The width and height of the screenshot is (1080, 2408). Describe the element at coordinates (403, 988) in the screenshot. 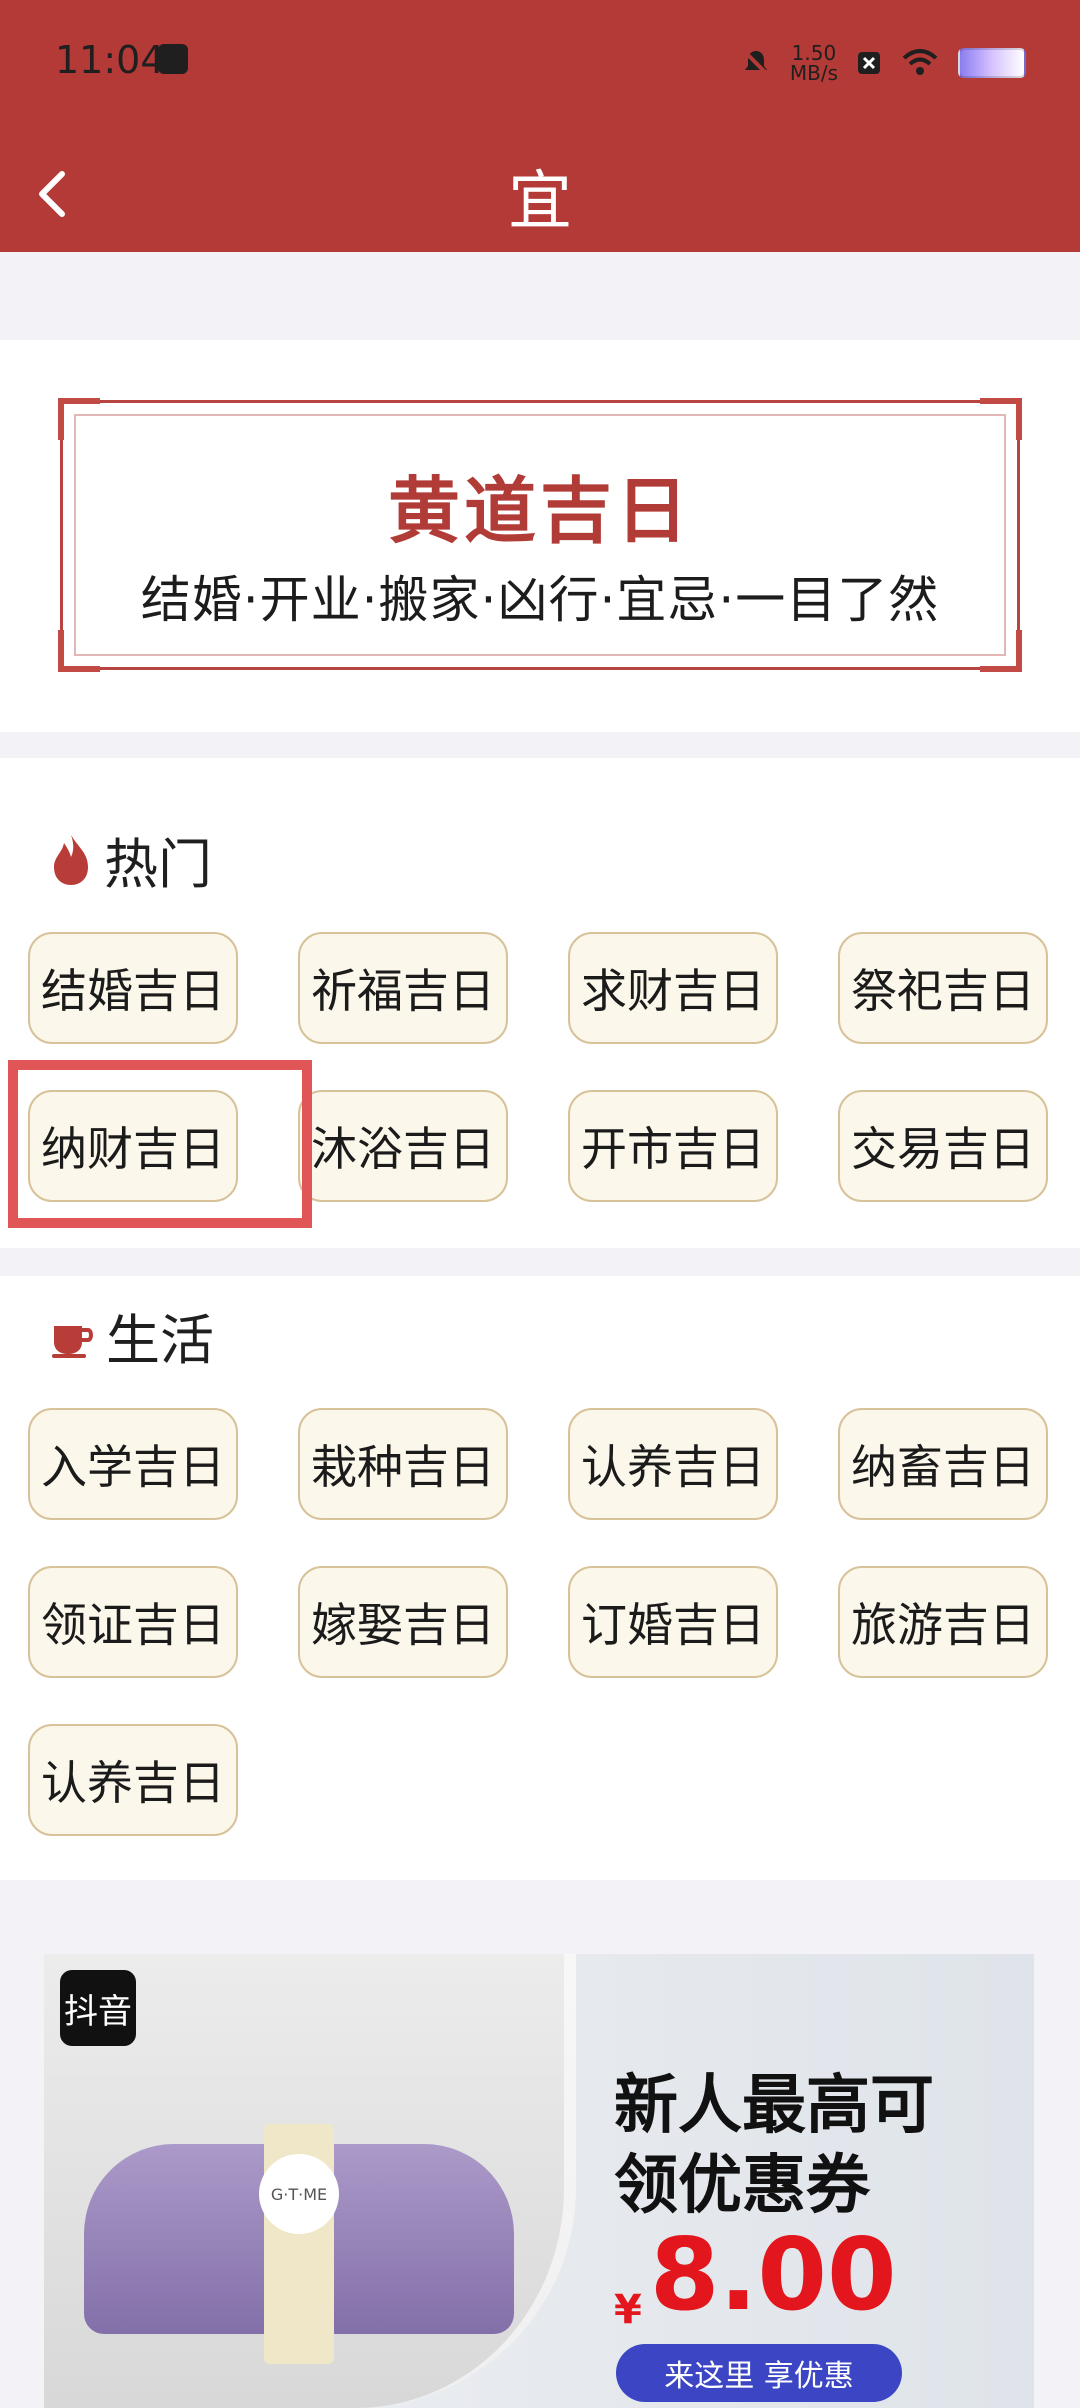

I see `hot-item: 祈福吉日` at that location.